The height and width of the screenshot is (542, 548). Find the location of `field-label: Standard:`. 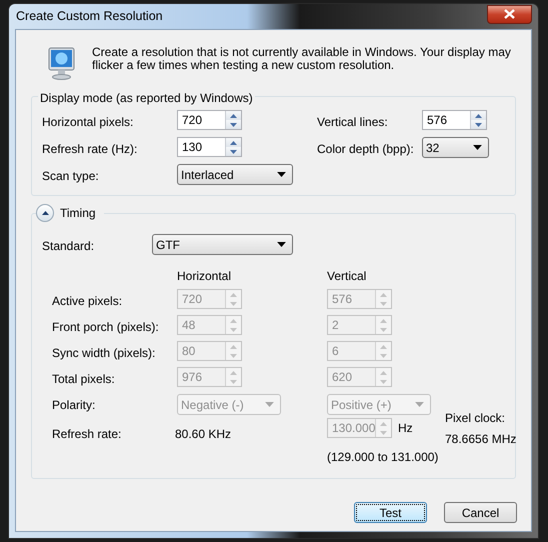

field-label: Standard: is located at coordinates (69, 246).